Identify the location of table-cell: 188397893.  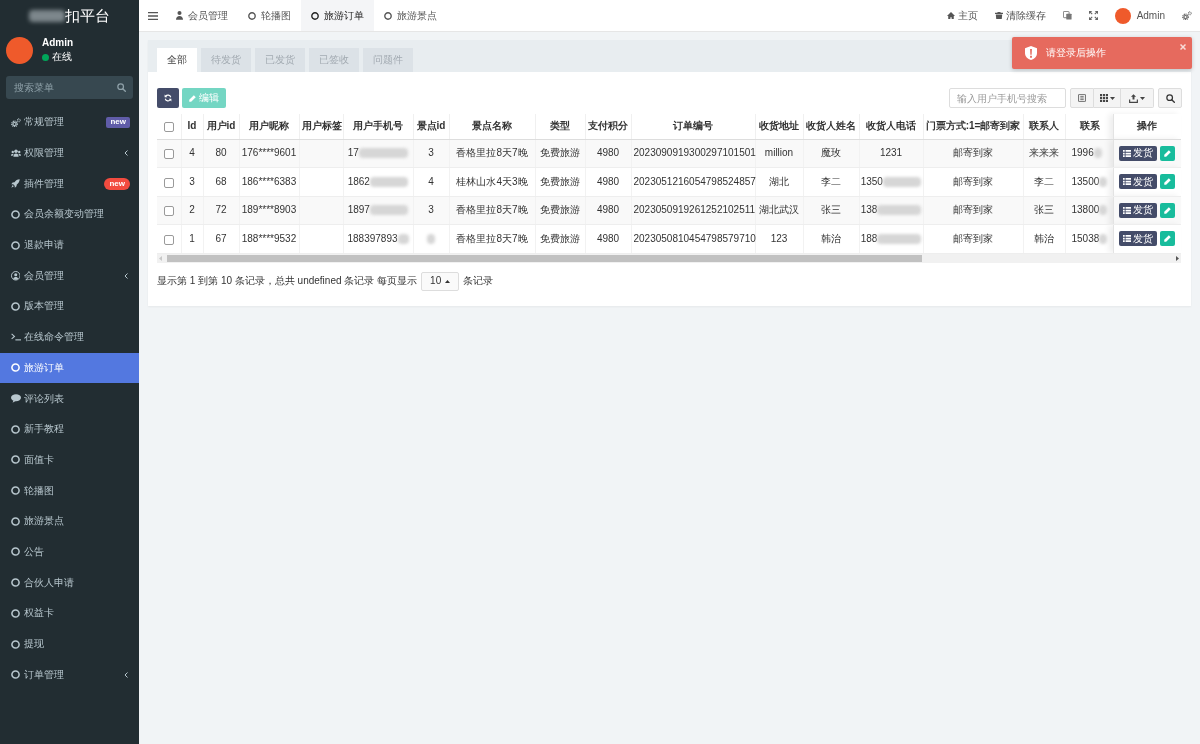
(372, 238).